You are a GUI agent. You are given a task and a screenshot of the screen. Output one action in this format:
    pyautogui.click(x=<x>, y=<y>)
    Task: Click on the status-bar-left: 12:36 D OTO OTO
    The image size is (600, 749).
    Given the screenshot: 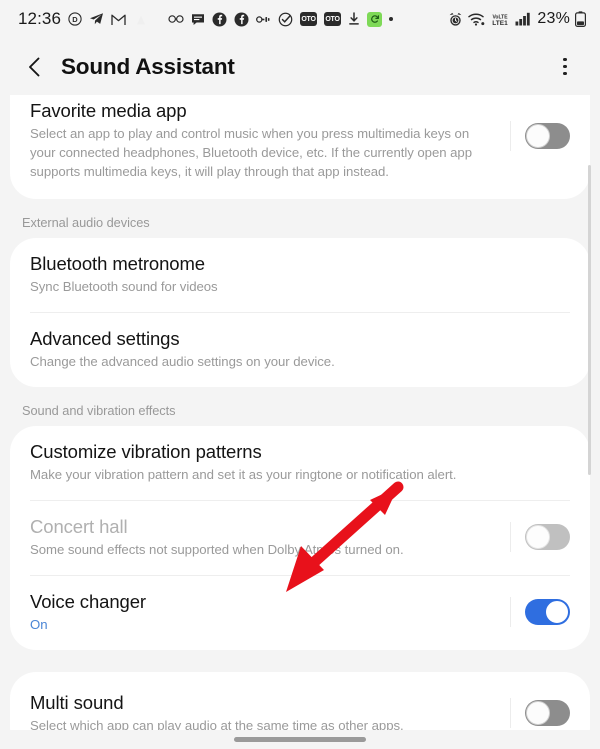 What is the action you would take?
    pyautogui.click(x=206, y=19)
    